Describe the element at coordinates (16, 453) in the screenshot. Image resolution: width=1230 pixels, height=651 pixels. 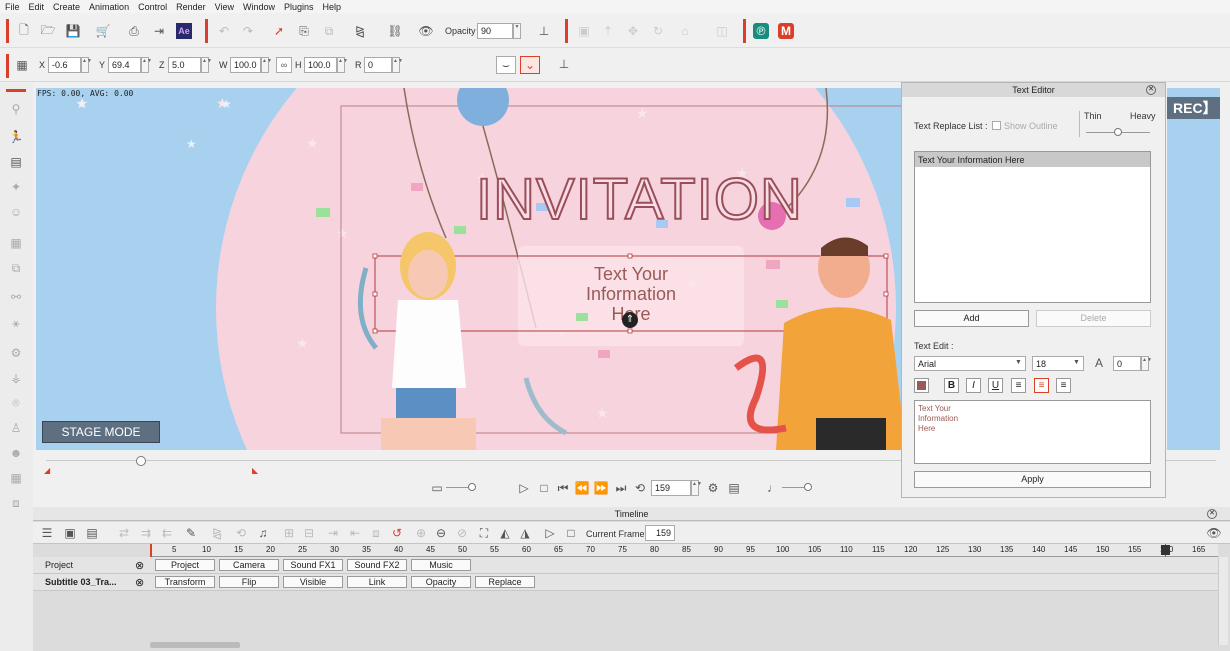
I see `head-tool-icon: ☻` at that location.